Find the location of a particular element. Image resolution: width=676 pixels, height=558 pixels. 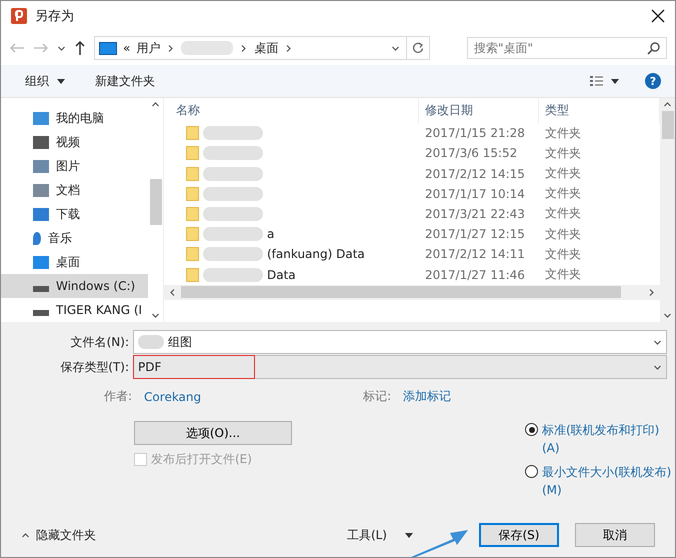

file-name: Data is located at coordinates (281, 275).